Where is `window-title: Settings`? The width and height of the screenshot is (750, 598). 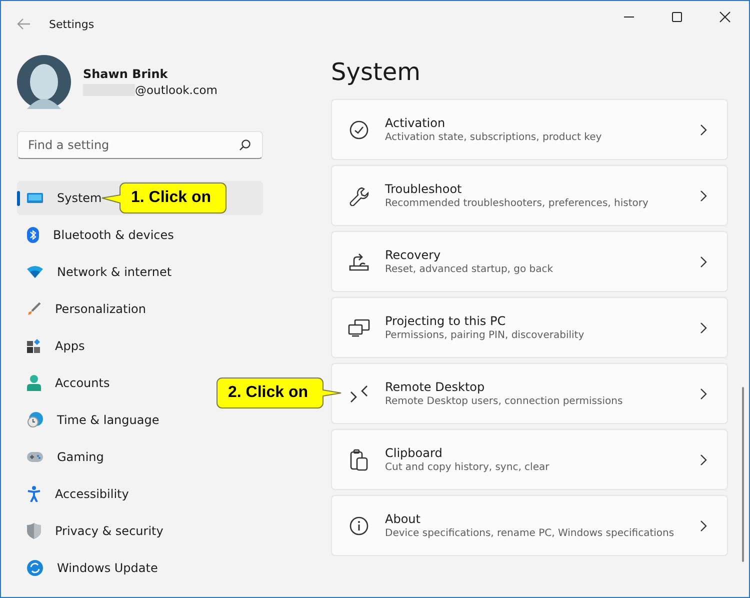
window-title: Settings is located at coordinates (71, 24).